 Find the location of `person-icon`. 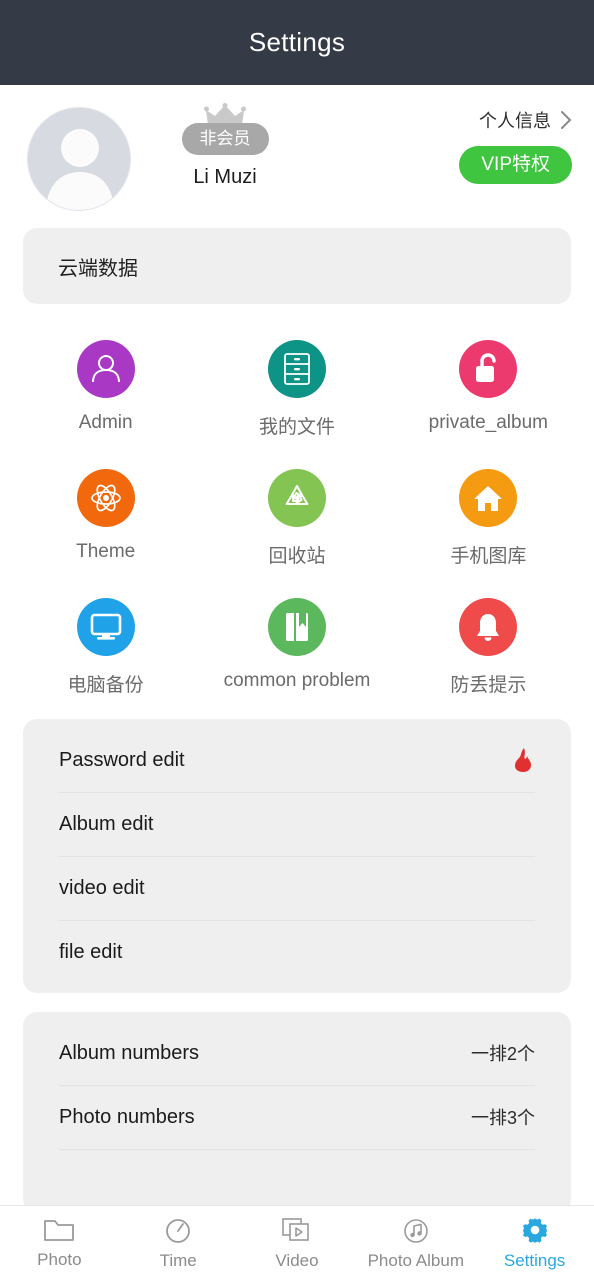

person-icon is located at coordinates (105, 369).